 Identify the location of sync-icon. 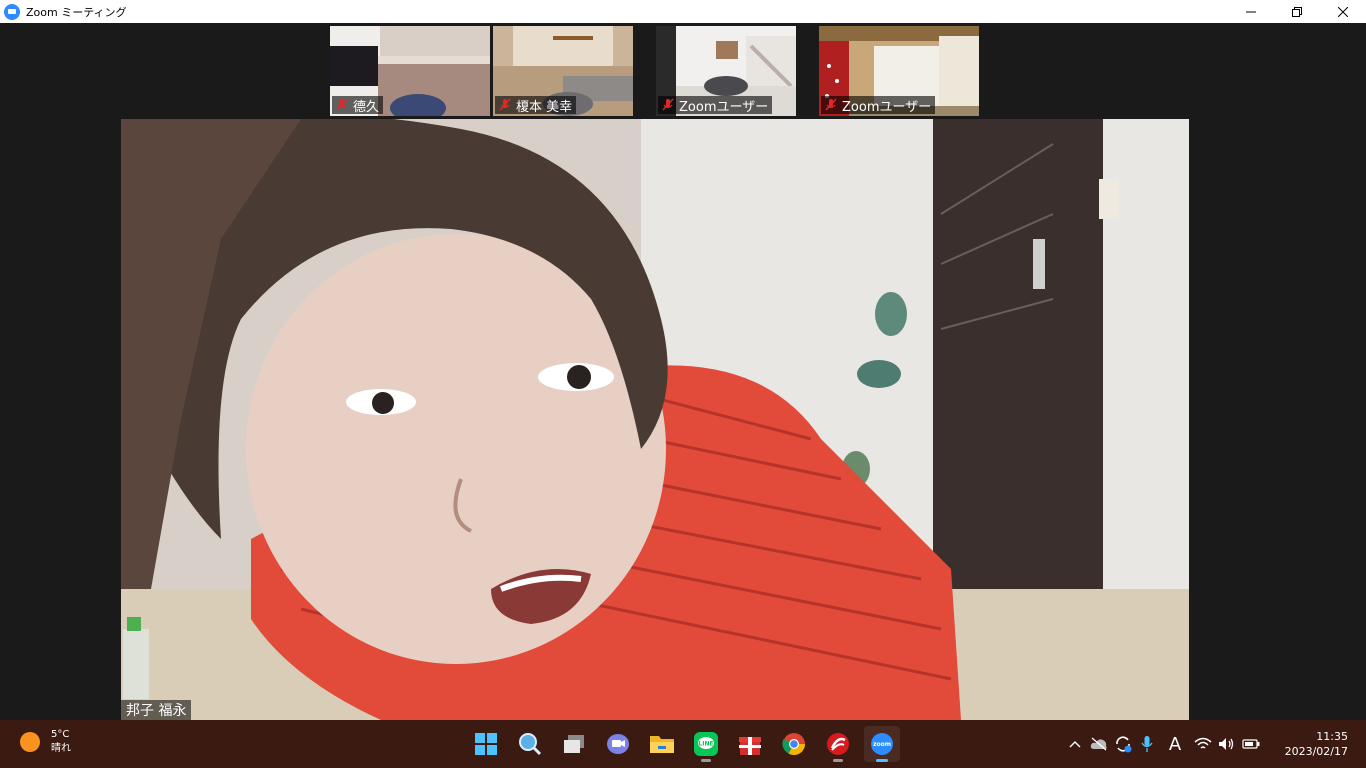
(1124, 744).